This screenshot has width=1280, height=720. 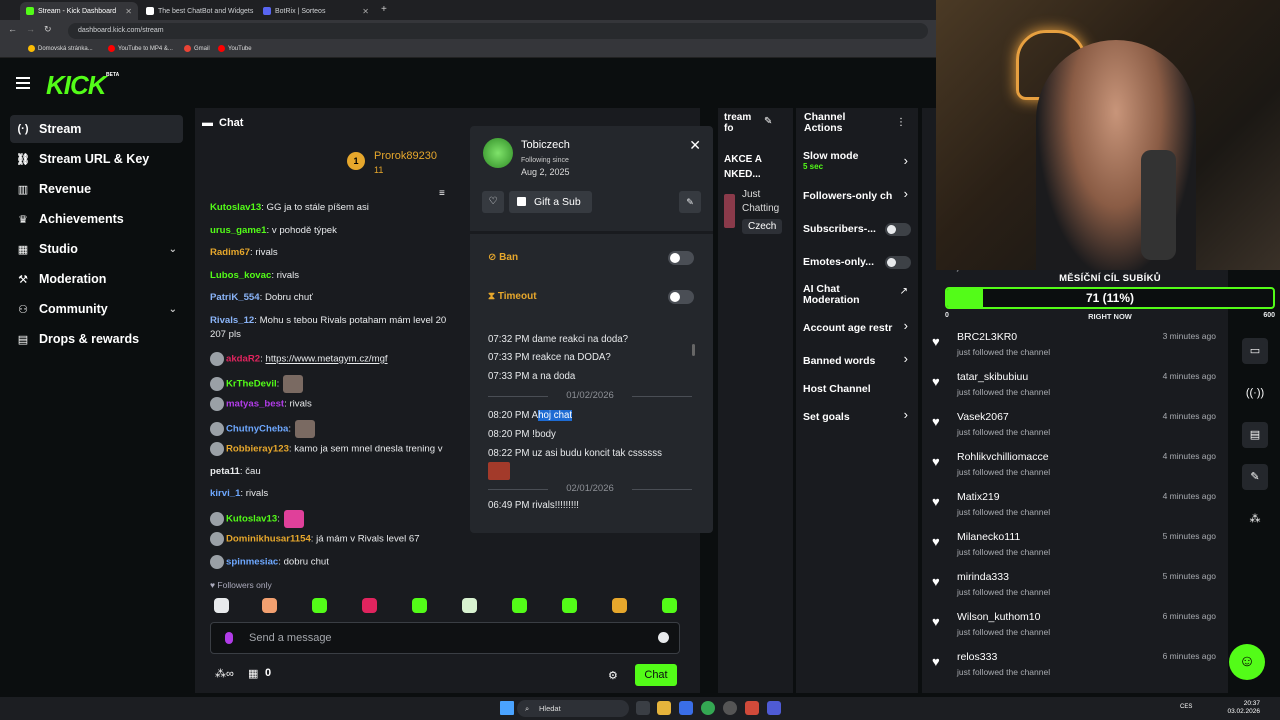 What do you see at coordinates (663, 637) in the screenshot?
I see `emoji-picker-icon` at bounding box center [663, 637].